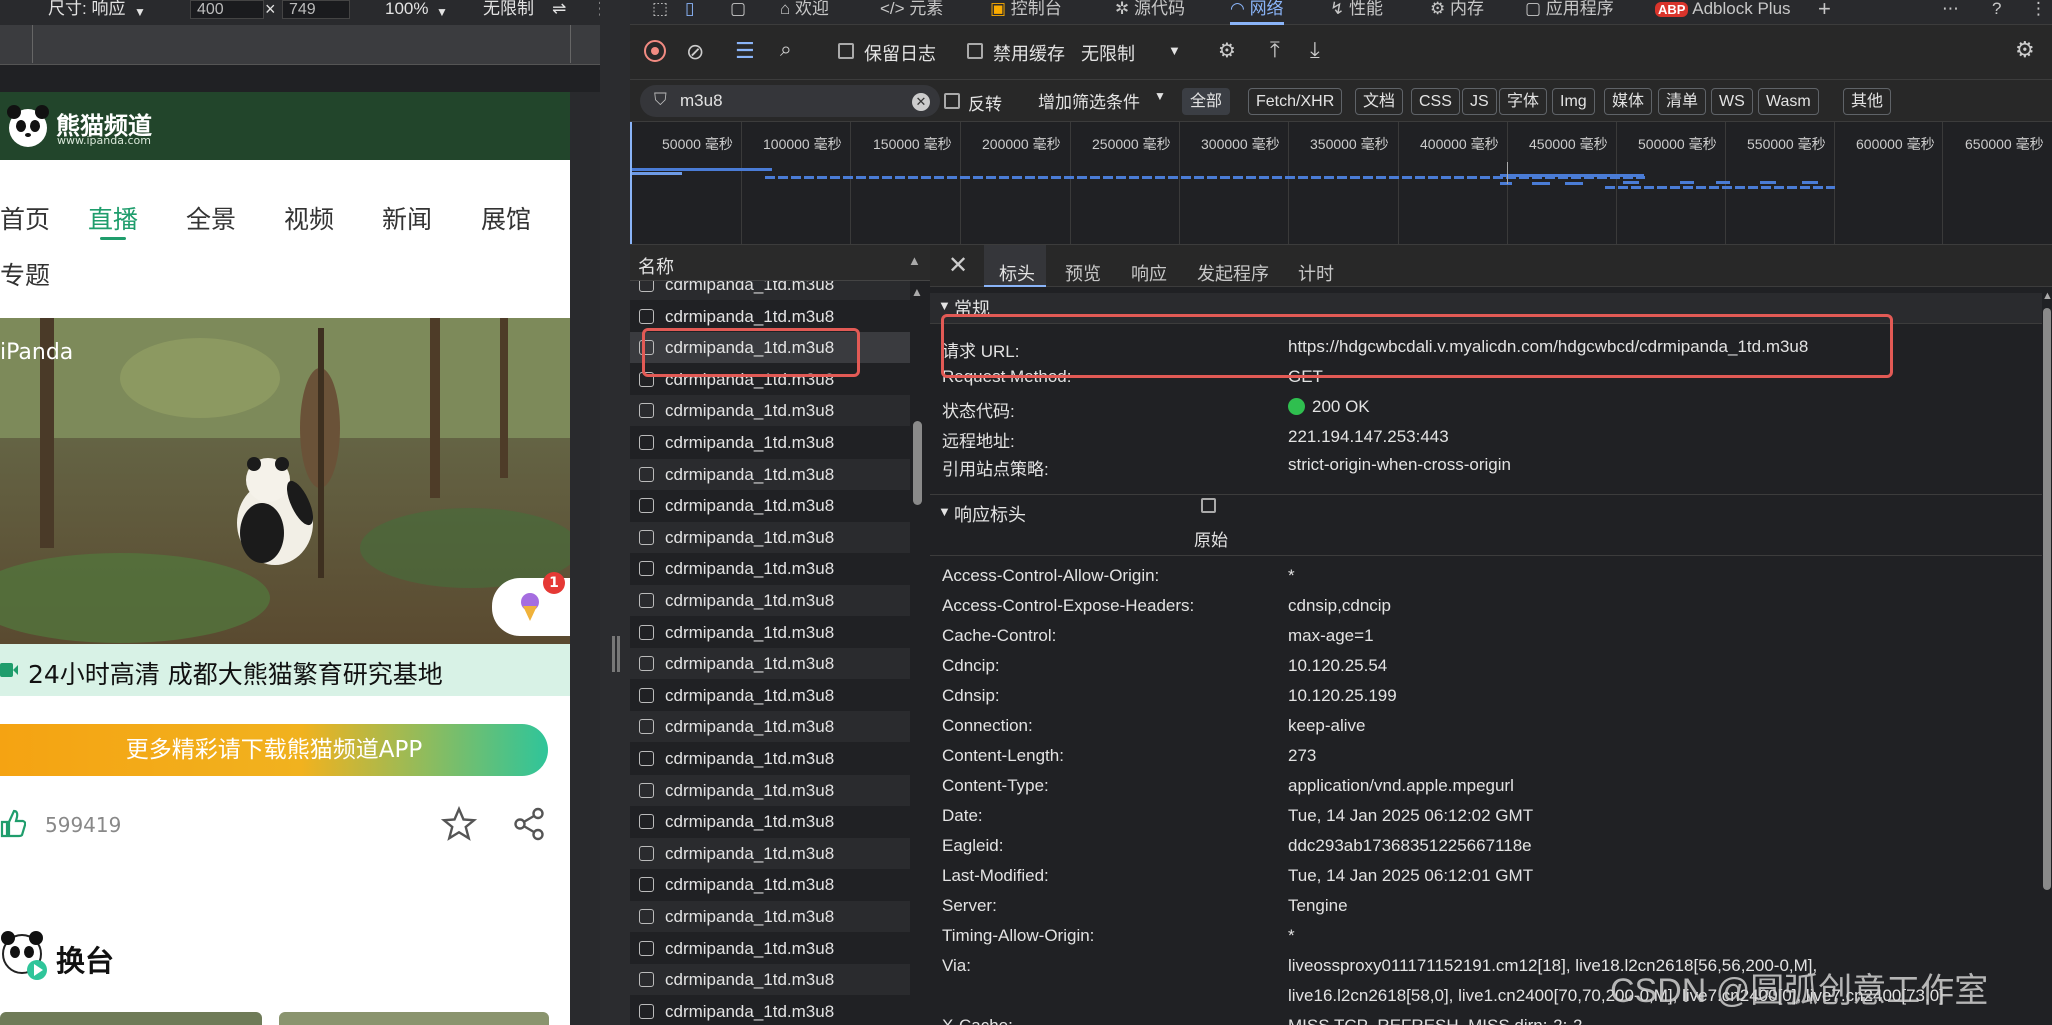 This screenshot has width=2052, height=1025. What do you see at coordinates (1435, 101) in the screenshot?
I see `type-filter-css: CSS` at bounding box center [1435, 101].